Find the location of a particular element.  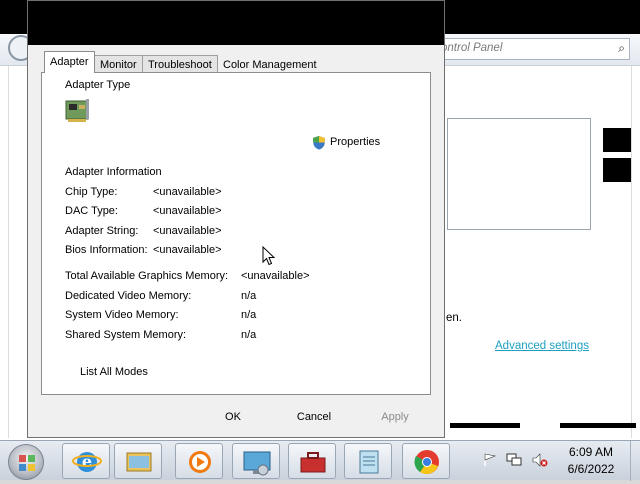

taskbar-chrome is located at coordinates (426, 461).